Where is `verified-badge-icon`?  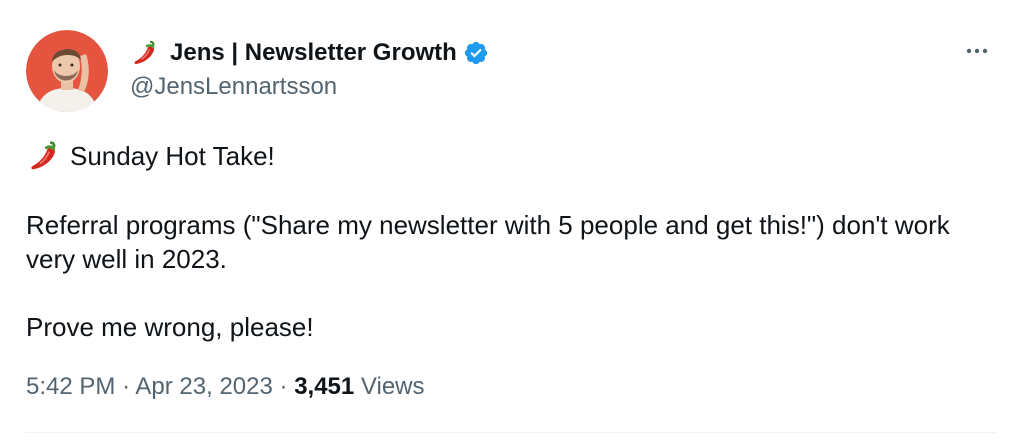 verified-badge-icon is located at coordinates (476, 53).